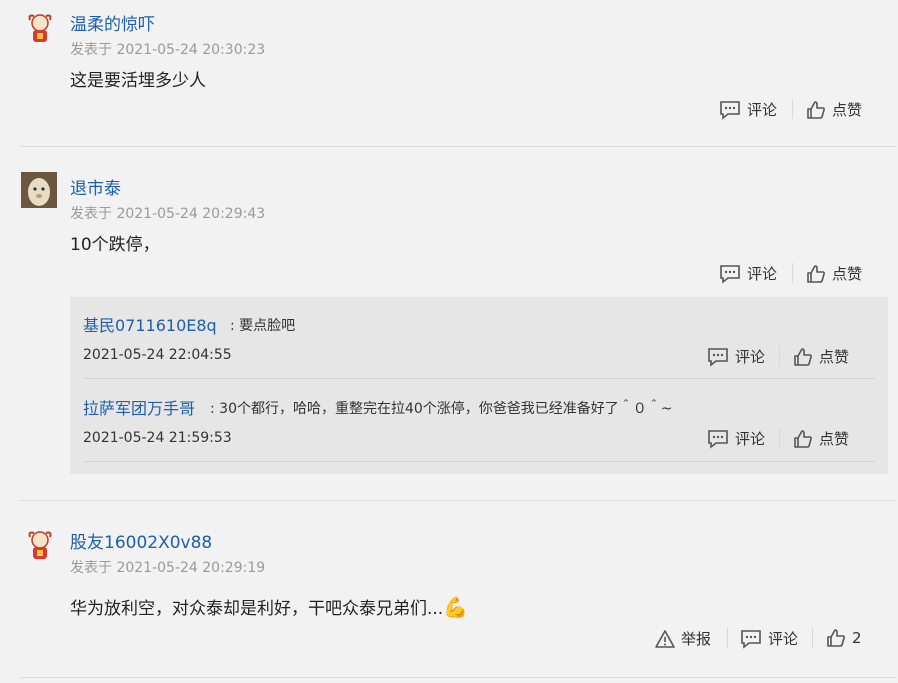 Image resolution: width=898 pixels, height=683 pixels. I want to click on reply-username-link: 基民0711610E8q, so click(150, 324).